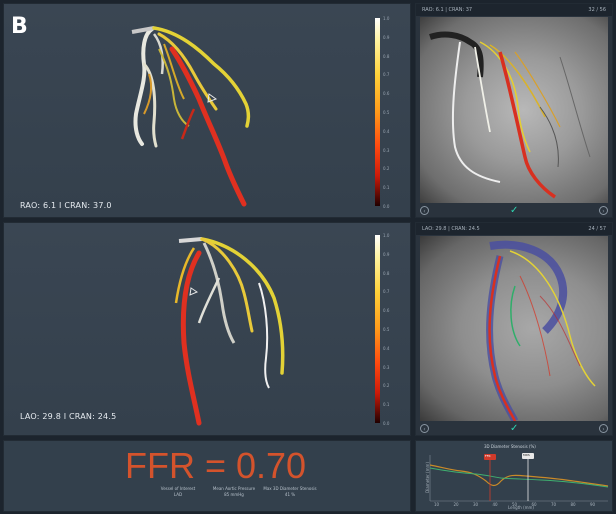  What do you see at coordinates (603, 210) in the screenshot?
I see `top-next-button: ›` at bounding box center [603, 210].